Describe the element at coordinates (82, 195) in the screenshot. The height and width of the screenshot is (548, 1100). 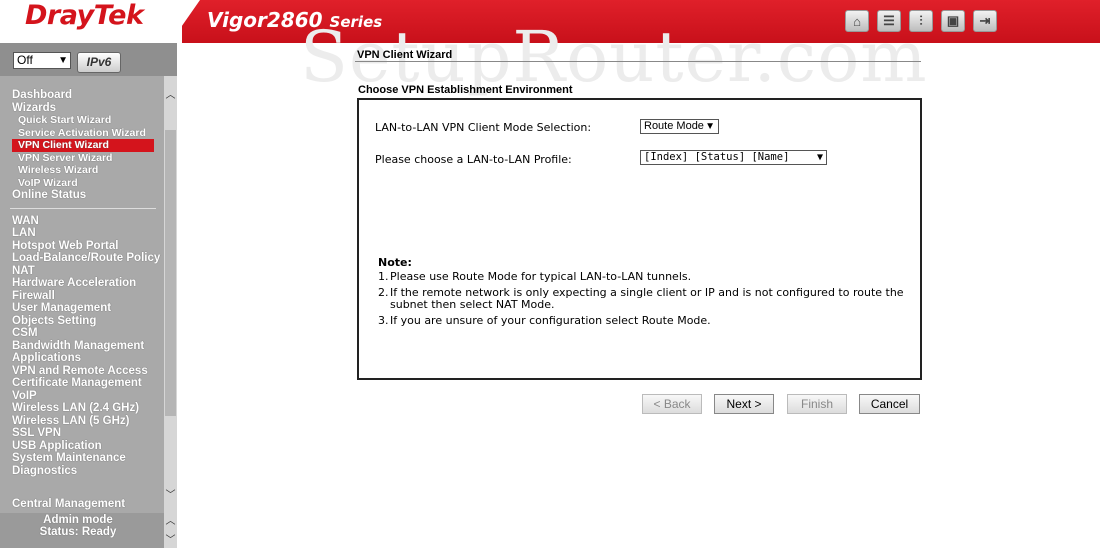
I see `sidebar-item-online-status: Online Status` at that location.